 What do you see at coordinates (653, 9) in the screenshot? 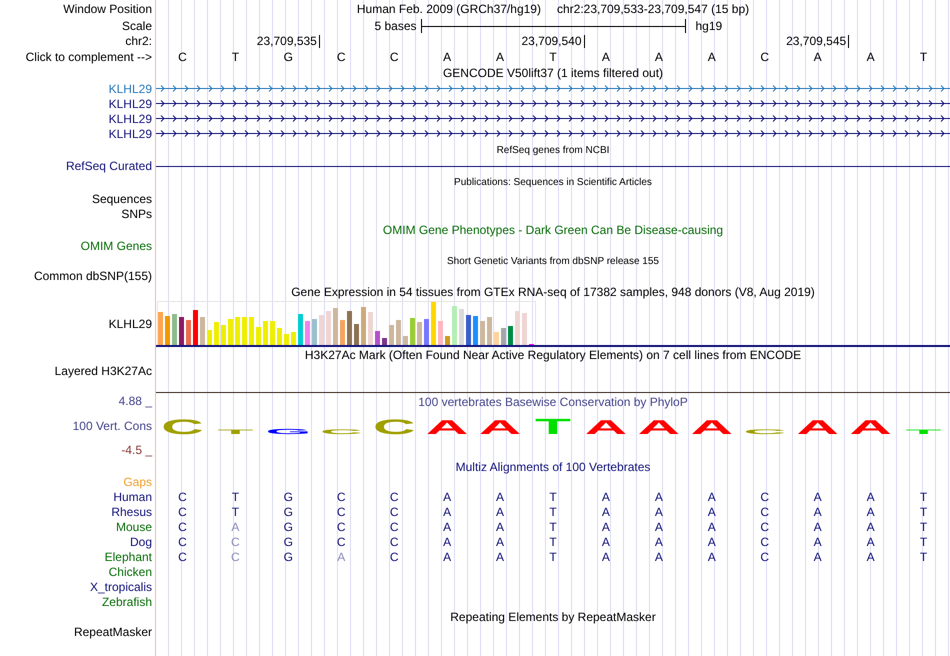
I see `position-text: chr2:23,709,533-23,709,547 (15 bp)` at bounding box center [653, 9].